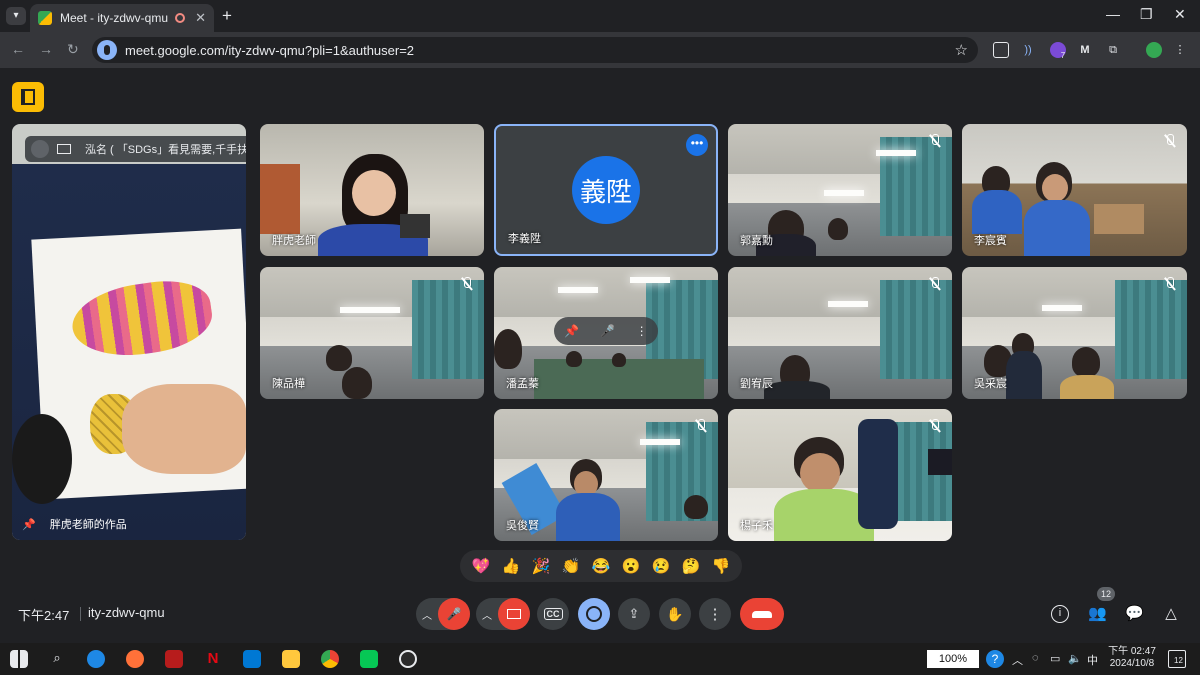 The height and width of the screenshot is (675, 1200). What do you see at coordinates (180, 18) in the screenshot?
I see `recording-indicator-icon` at bounding box center [180, 18].